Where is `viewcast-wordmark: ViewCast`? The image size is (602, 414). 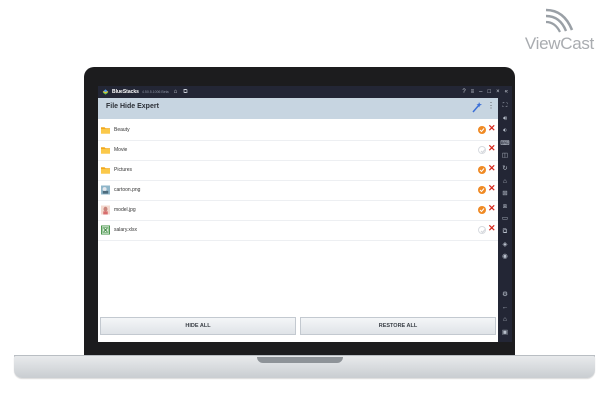
viewcast-wordmark: ViewCast is located at coordinates (559, 43).